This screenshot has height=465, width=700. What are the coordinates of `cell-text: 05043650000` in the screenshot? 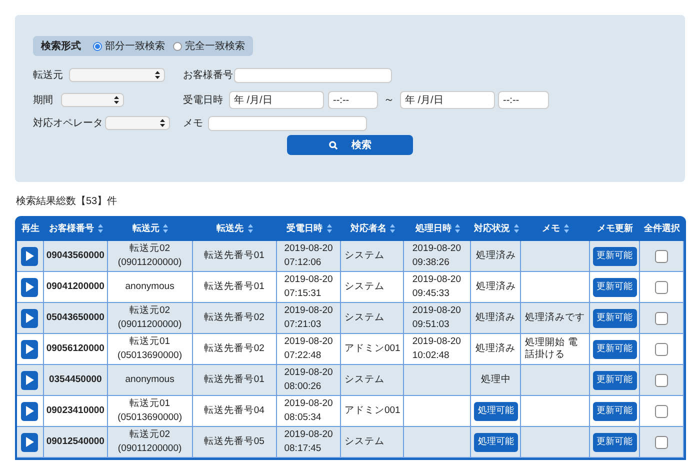 It's located at (75, 318).